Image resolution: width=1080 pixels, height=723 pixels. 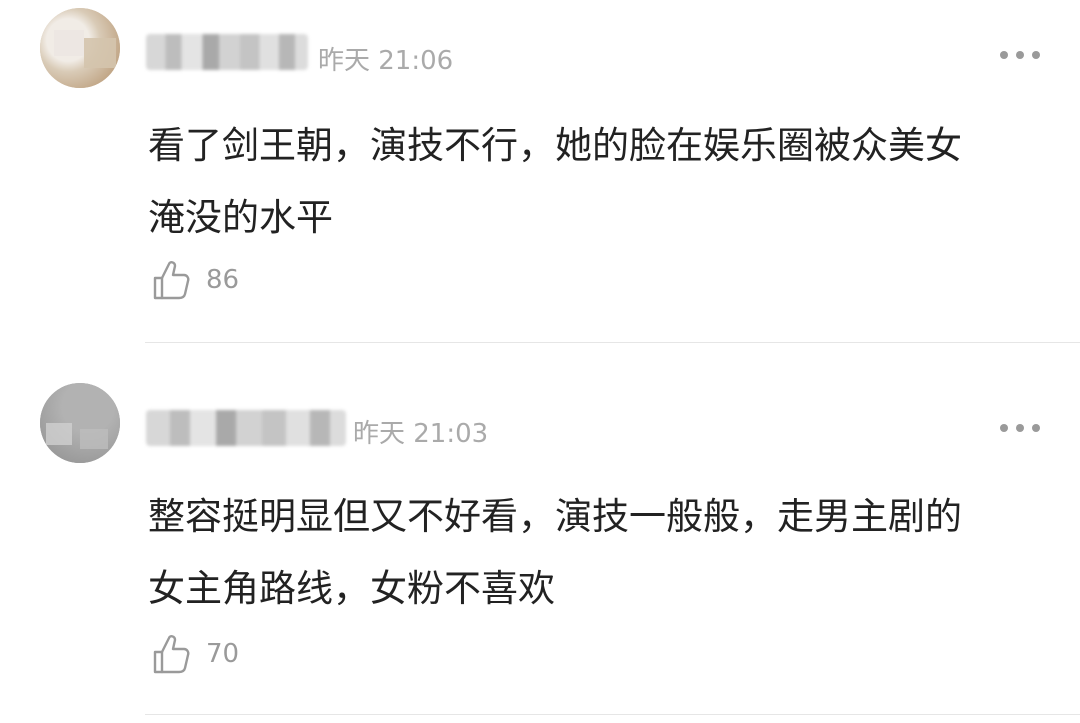 I want to click on like-count: 70, so click(x=223, y=654).